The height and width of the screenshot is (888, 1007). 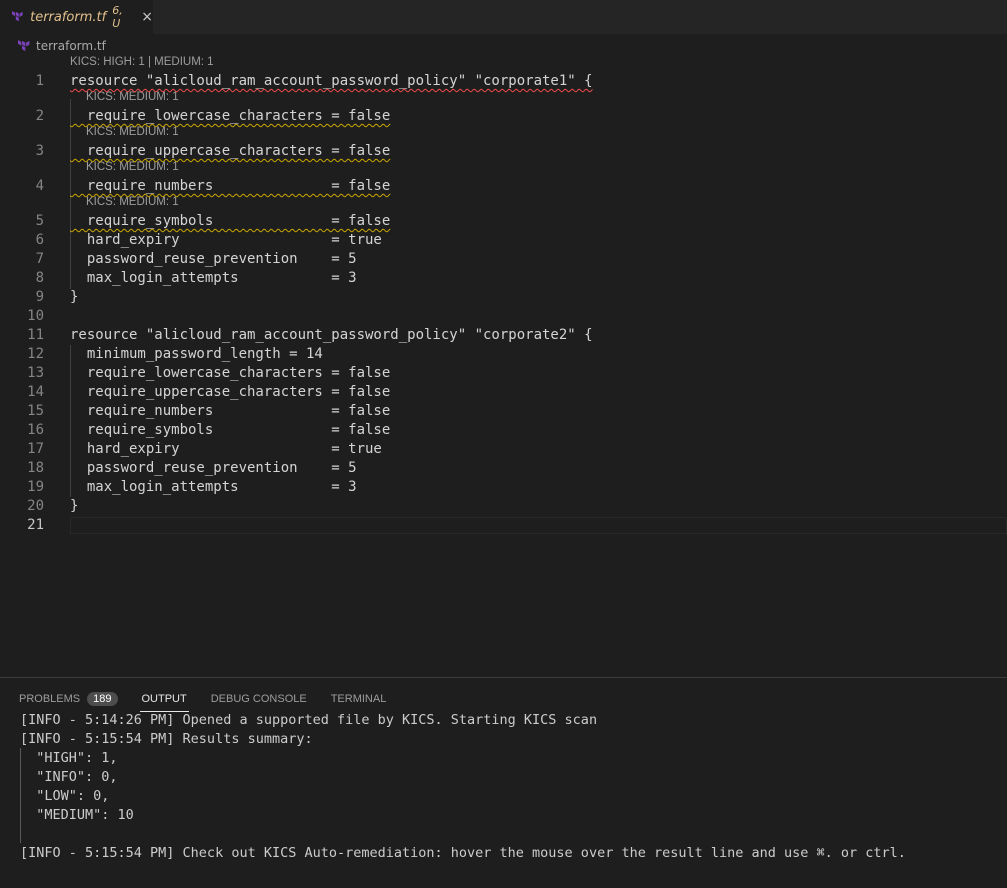 What do you see at coordinates (35, 373) in the screenshot?
I see `line-number: 13` at bounding box center [35, 373].